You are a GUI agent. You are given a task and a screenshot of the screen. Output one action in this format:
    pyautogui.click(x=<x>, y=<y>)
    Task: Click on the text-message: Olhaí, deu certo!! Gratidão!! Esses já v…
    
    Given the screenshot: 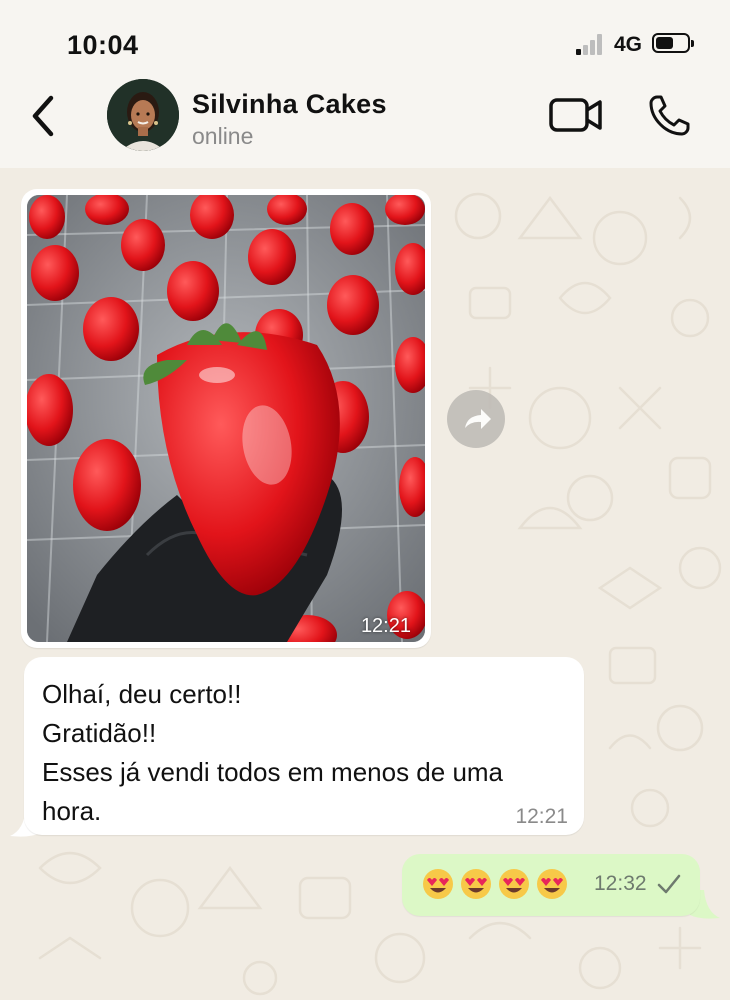 What is the action you would take?
    pyautogui.click(x=304, y=746)
    